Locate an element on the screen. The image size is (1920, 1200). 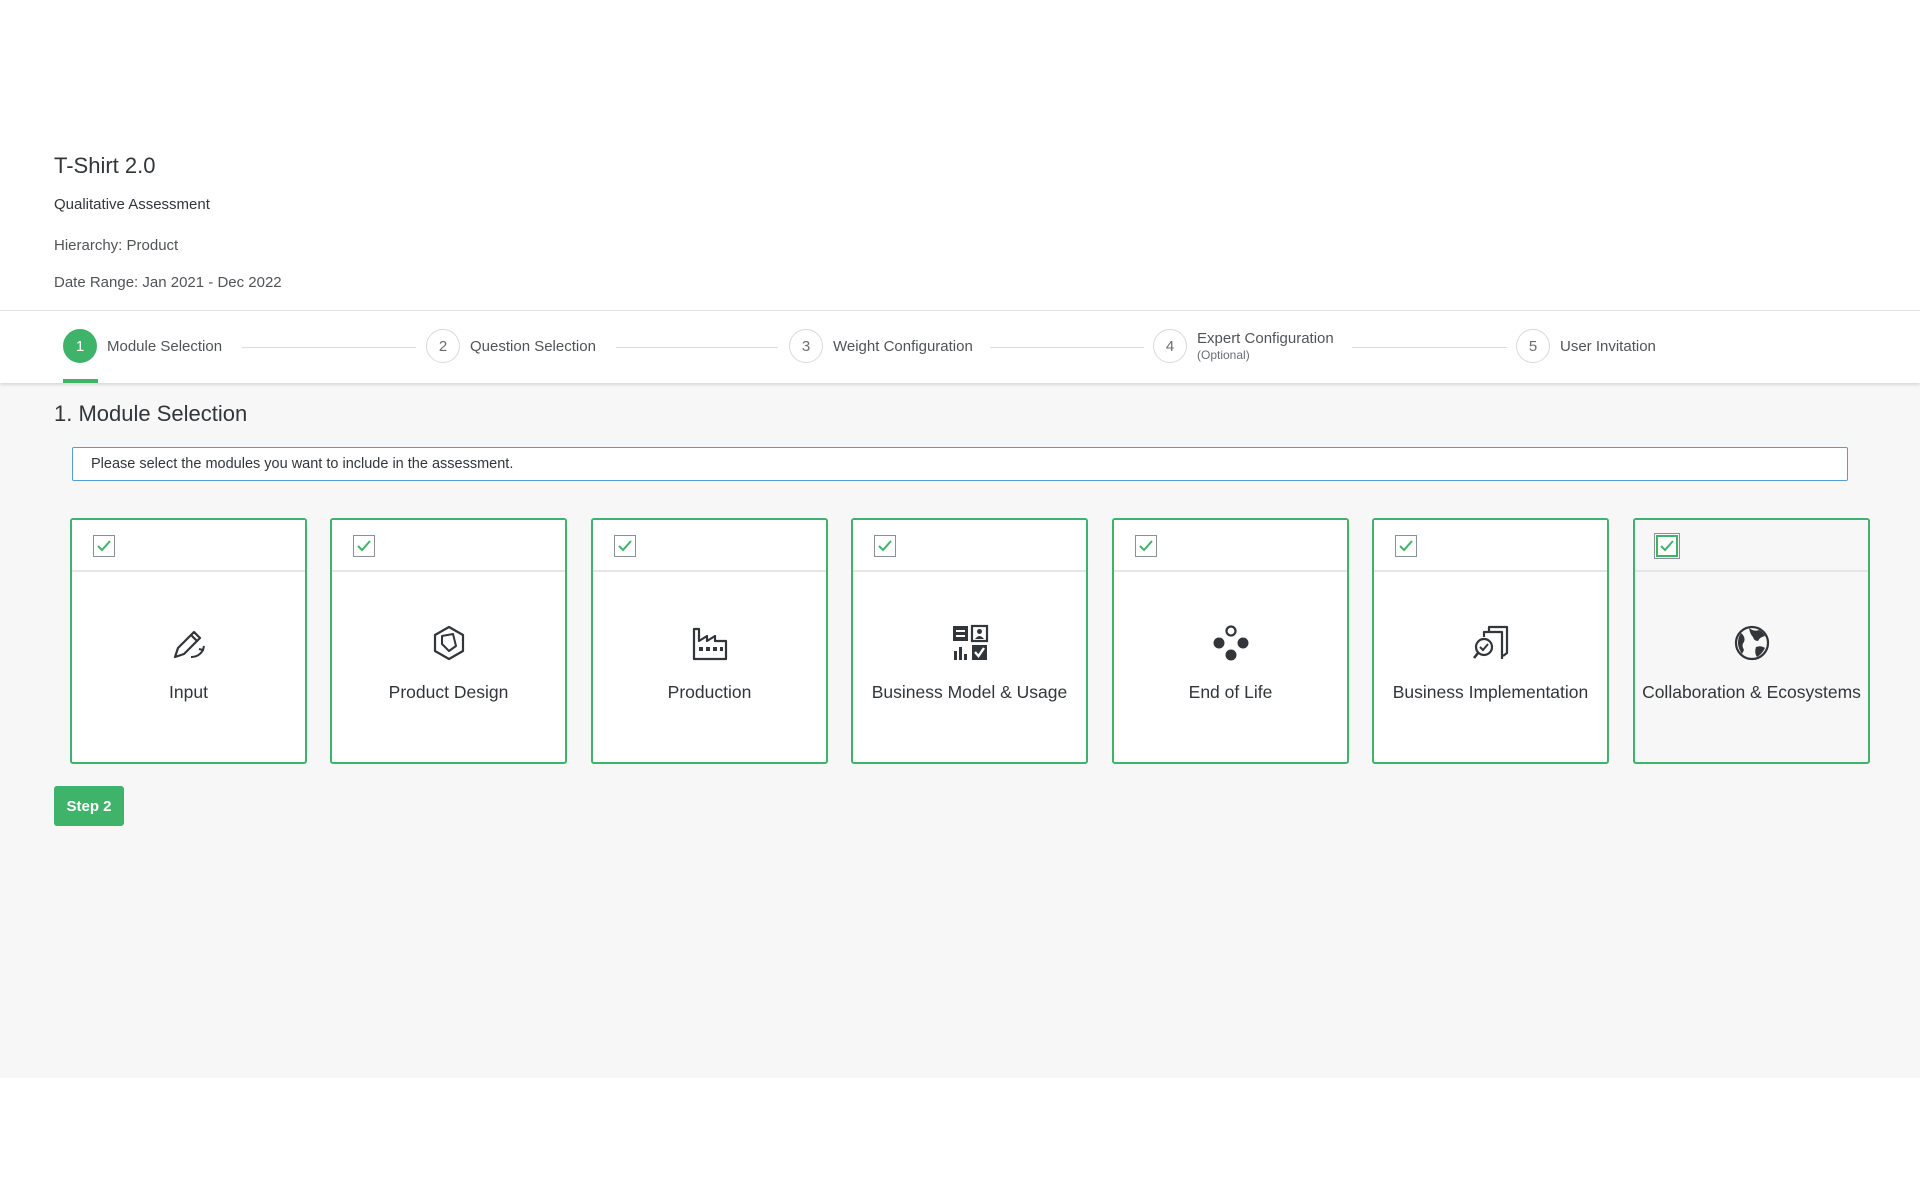
section-title: 1. Module Selection is located at coordinates (151, 413).